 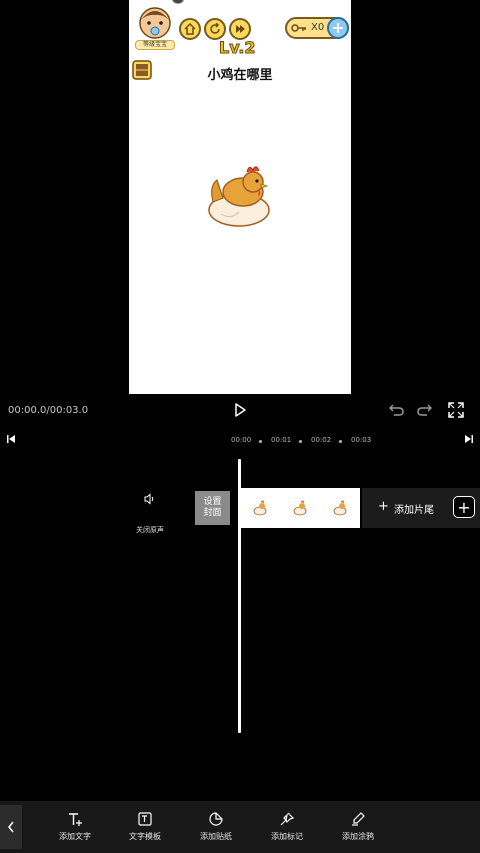 What do you see at coordinates (358, 836) in the screenshot?
I see `tool-label: 添加涂鸦` at bounding box center [358, 836].